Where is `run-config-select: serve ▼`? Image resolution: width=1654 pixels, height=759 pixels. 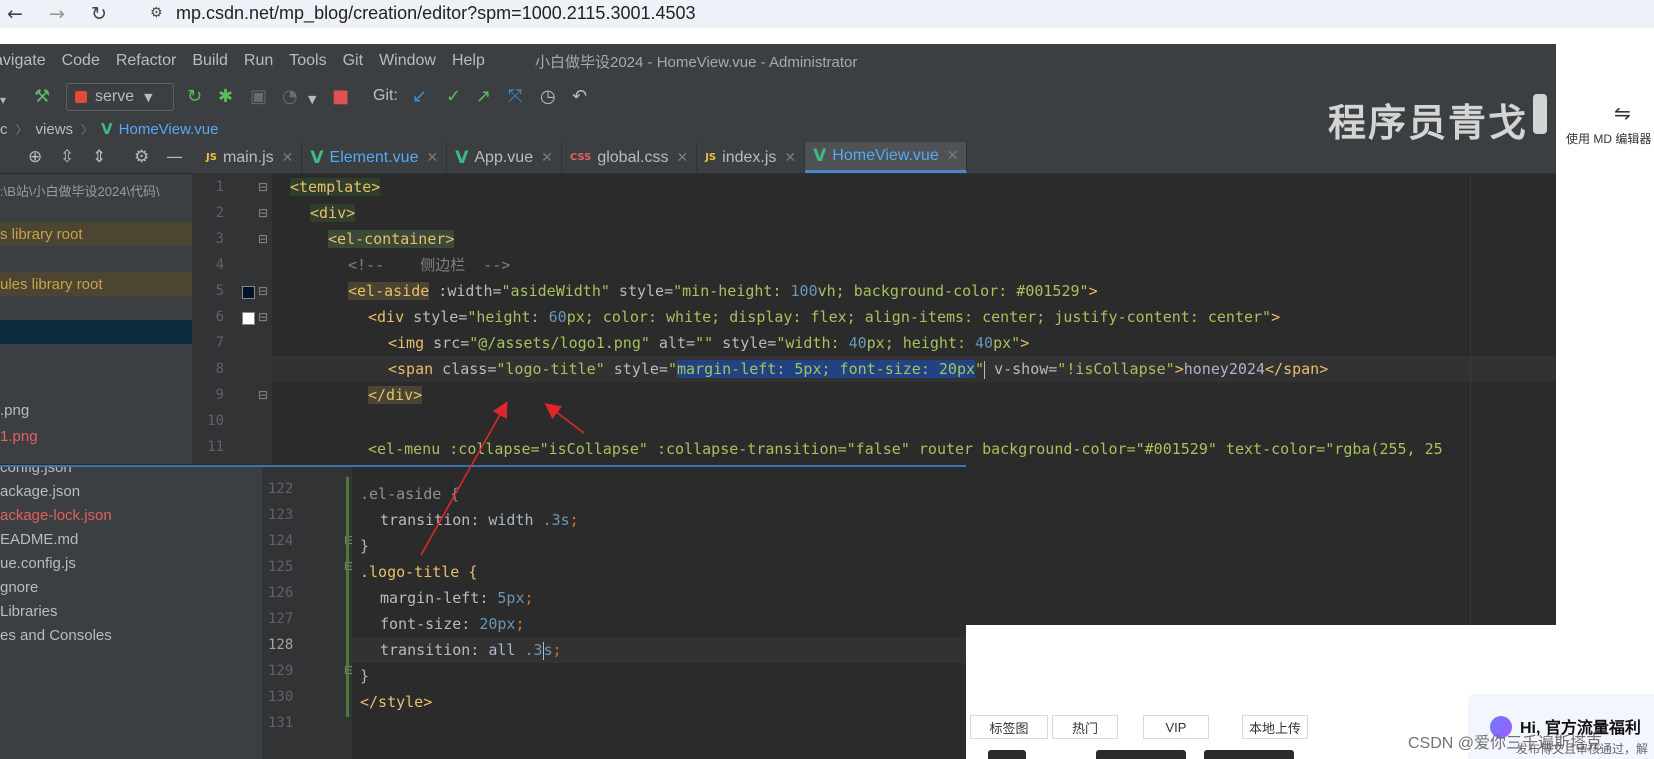
run-config-select: serve ▼ is located at coordinates (120, 97).